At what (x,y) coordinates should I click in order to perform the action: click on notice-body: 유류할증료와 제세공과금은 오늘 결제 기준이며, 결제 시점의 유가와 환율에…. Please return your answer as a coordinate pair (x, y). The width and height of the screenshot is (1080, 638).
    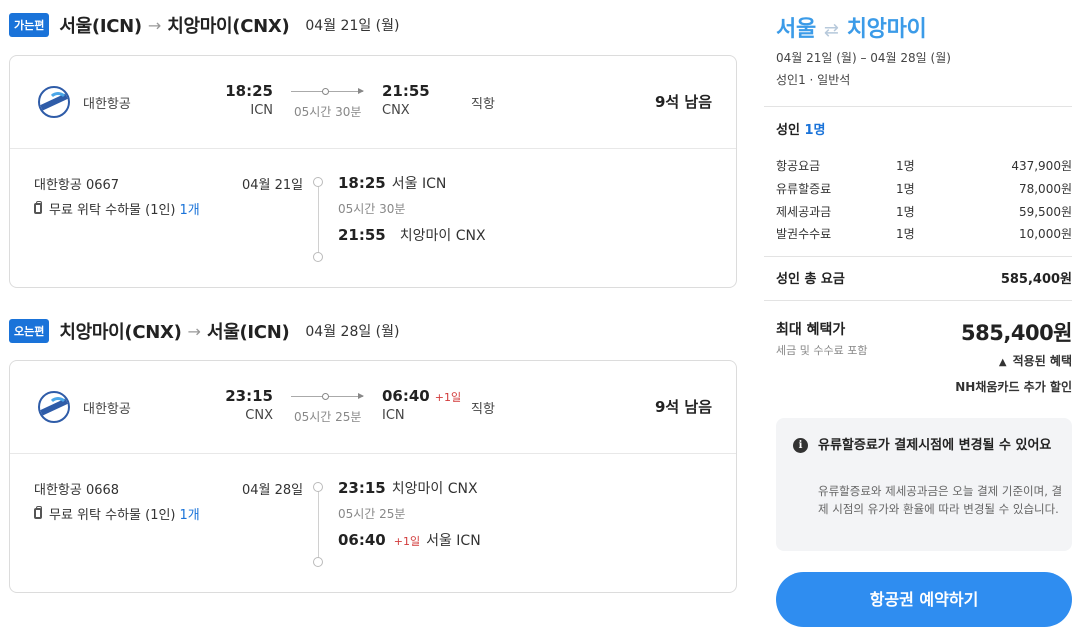
    Looking at the image, I should click on (940, 500).